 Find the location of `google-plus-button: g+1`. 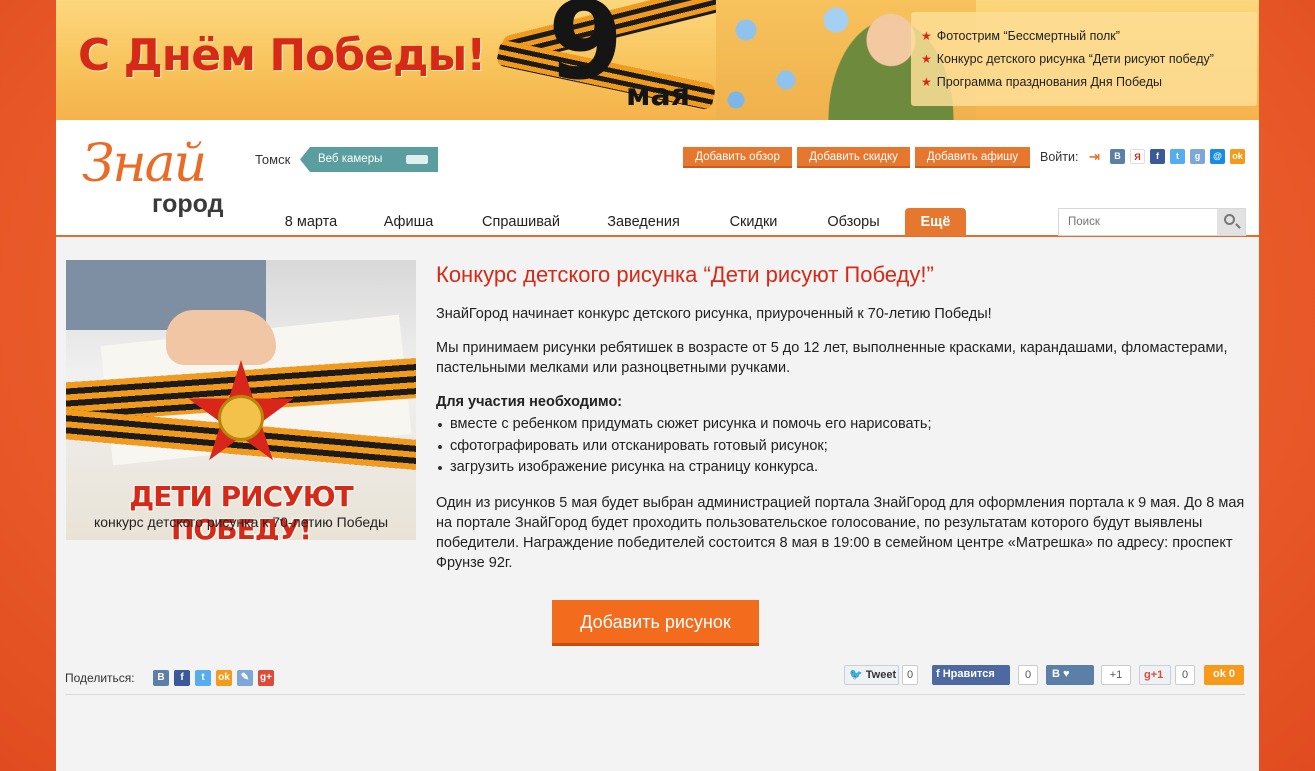

google-plus-button: g+1 is located at coordinates (1155, 675).